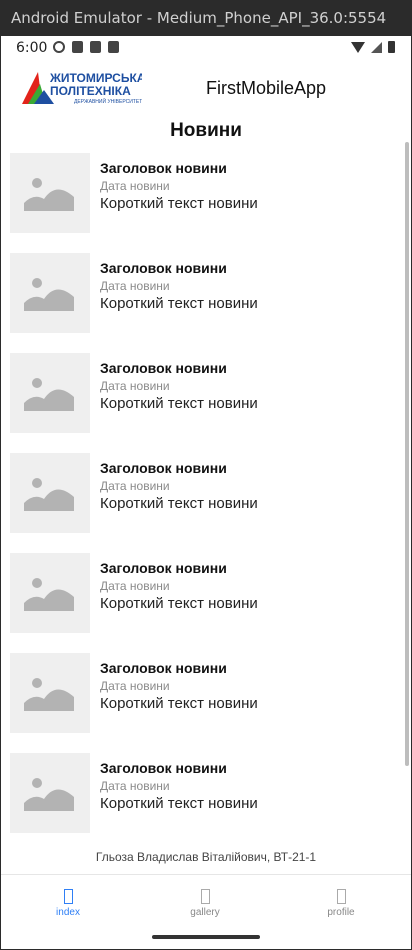 This screenshot has height=950, width=412. What do you see at coordinates (358, 47) in the screenshot?
I see `wifi-icon` at bounding box center [358, 47].